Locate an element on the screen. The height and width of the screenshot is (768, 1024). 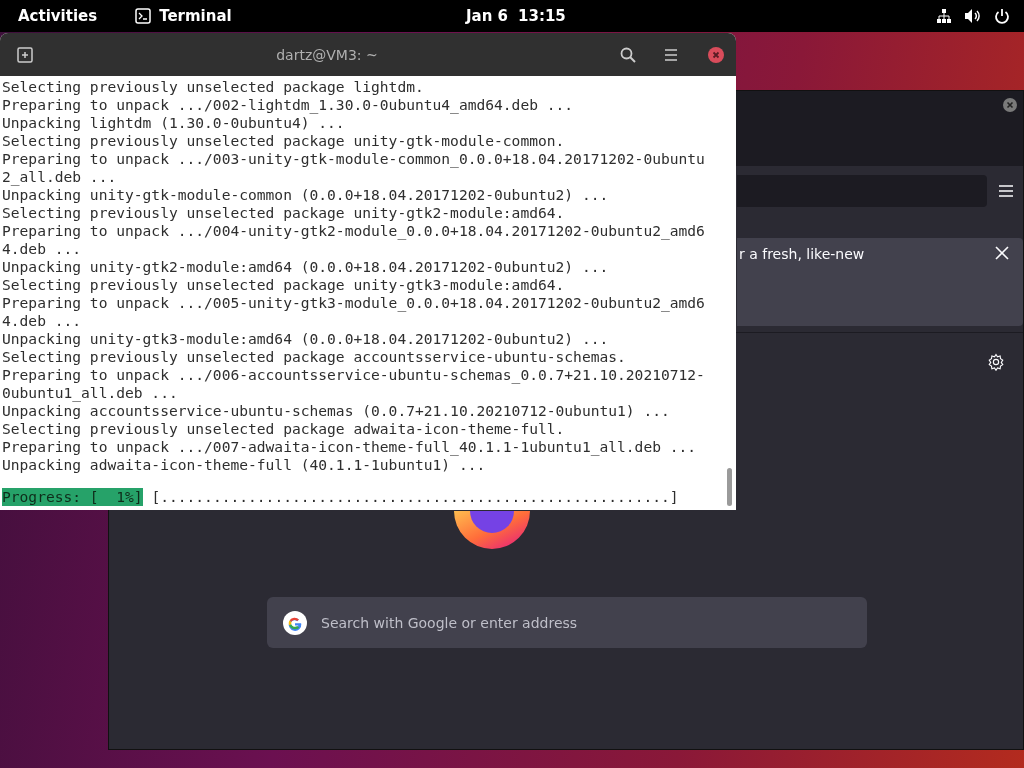
power-icon is located at coordinates (1002, 16).